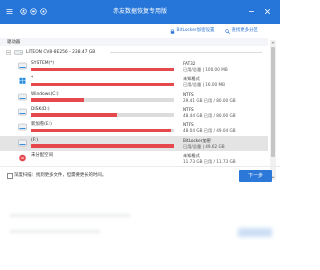 Image resolution: width=320 pixels, height=270 pixels. Describe the element at coordinates (197, 140) in the screenshot. I see `partition-filesystem: BitLocker加密` at that location.